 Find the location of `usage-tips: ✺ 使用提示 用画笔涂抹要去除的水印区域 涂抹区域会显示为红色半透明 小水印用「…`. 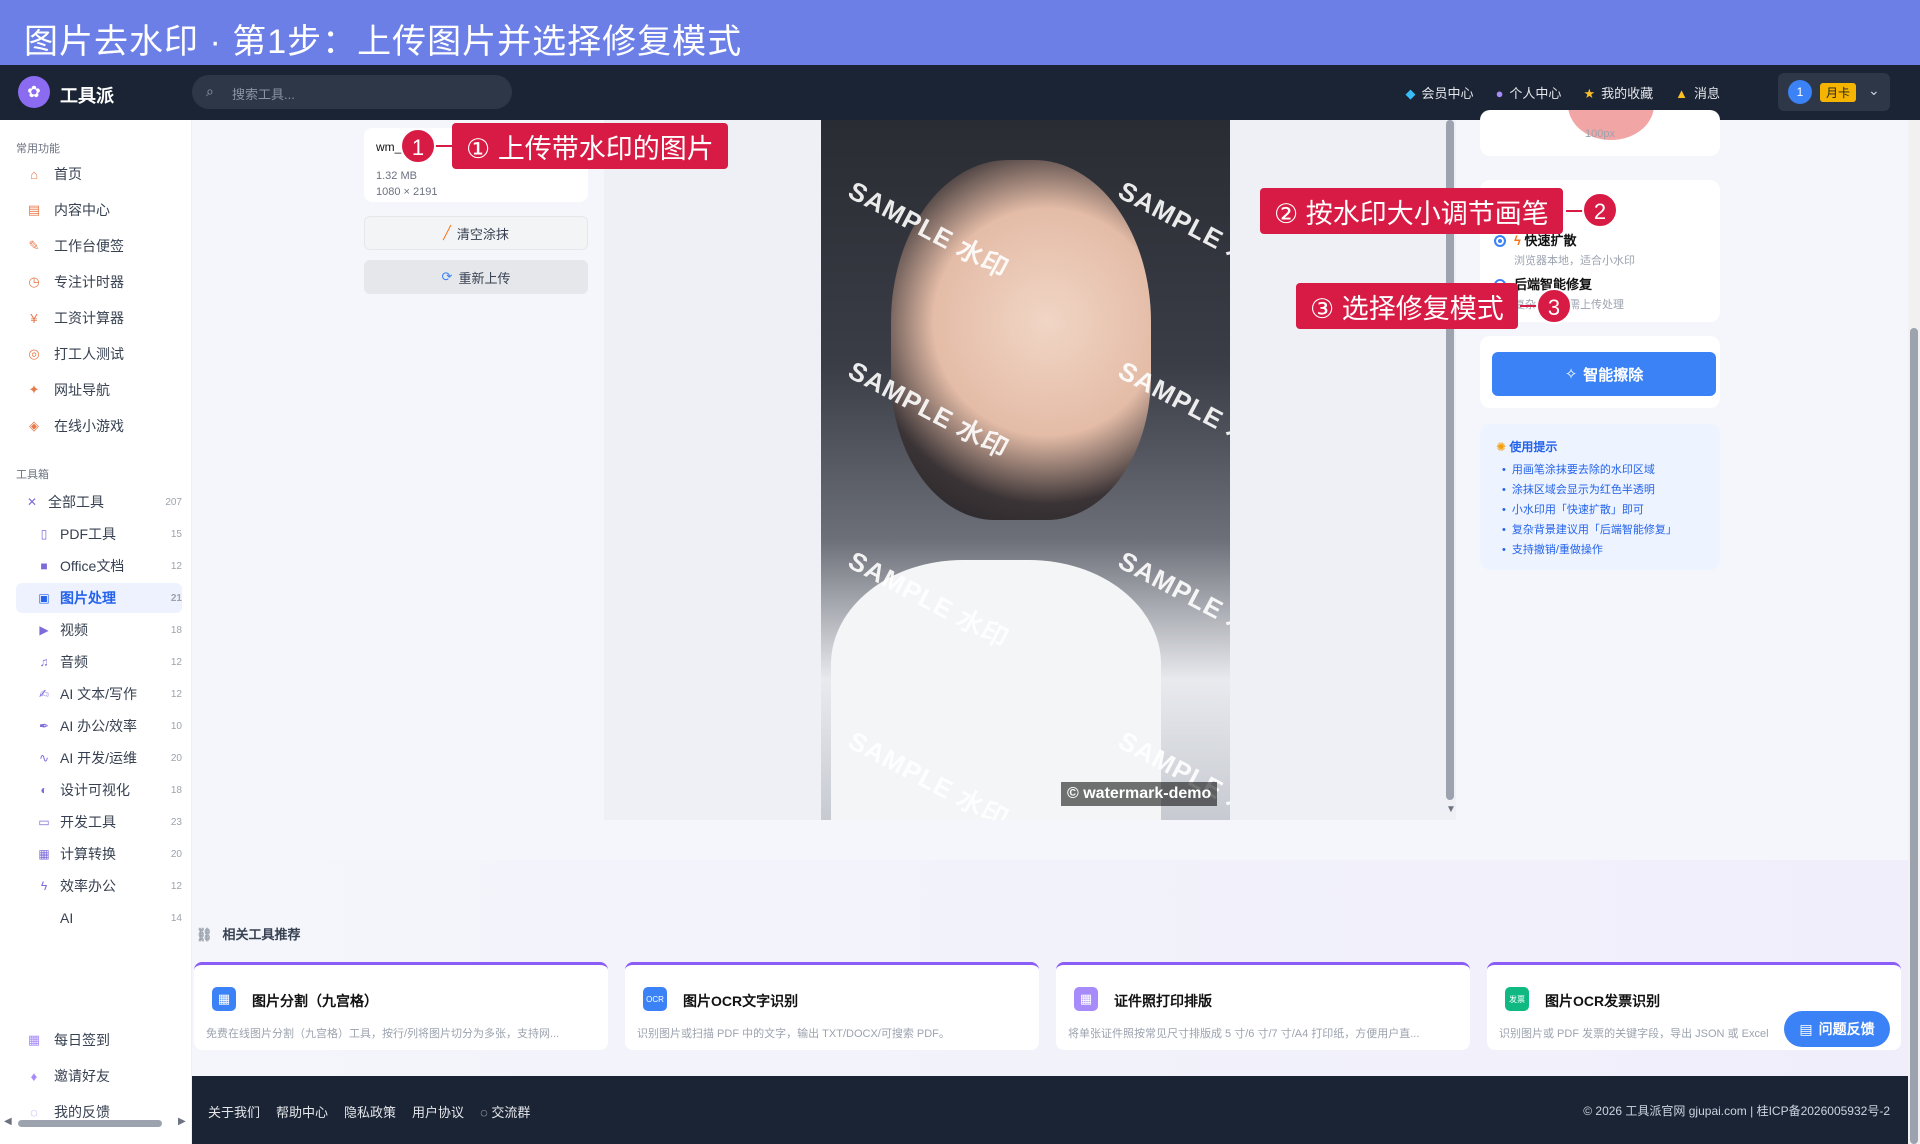

usage-tips: ✺ 使用提示 用画笔涂抹要去除的水印区域 涂抹区域会显示为红色半透明 小水印用「… is located at coordinates (1600, 497).